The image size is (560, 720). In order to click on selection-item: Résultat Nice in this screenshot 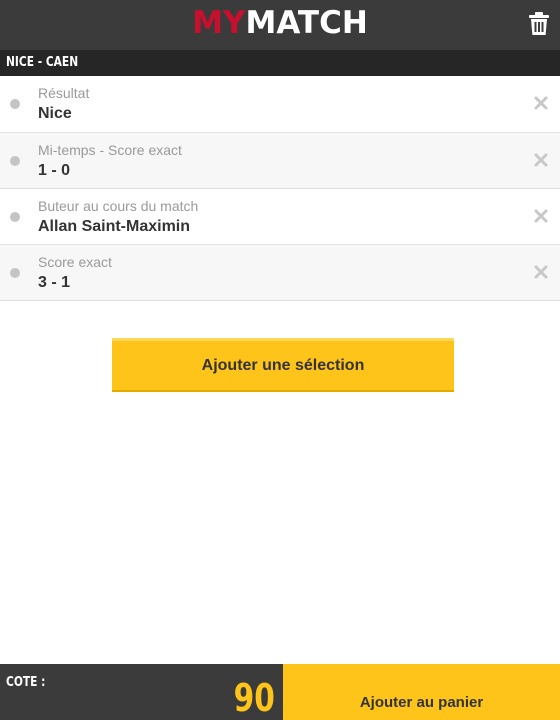, I will do `click(280, 104)`.